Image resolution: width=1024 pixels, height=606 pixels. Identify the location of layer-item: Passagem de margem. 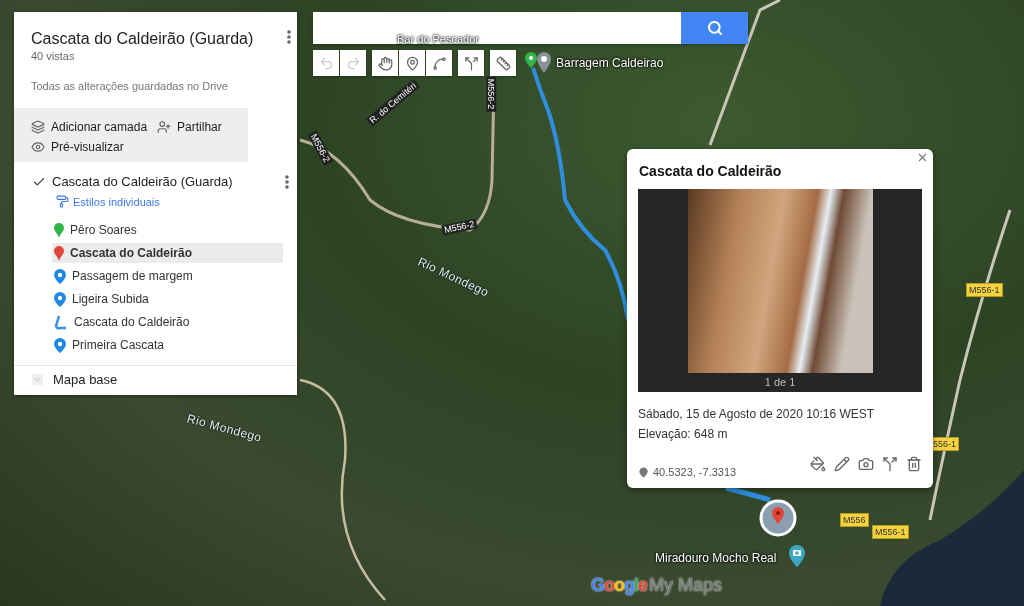
(167, 276).